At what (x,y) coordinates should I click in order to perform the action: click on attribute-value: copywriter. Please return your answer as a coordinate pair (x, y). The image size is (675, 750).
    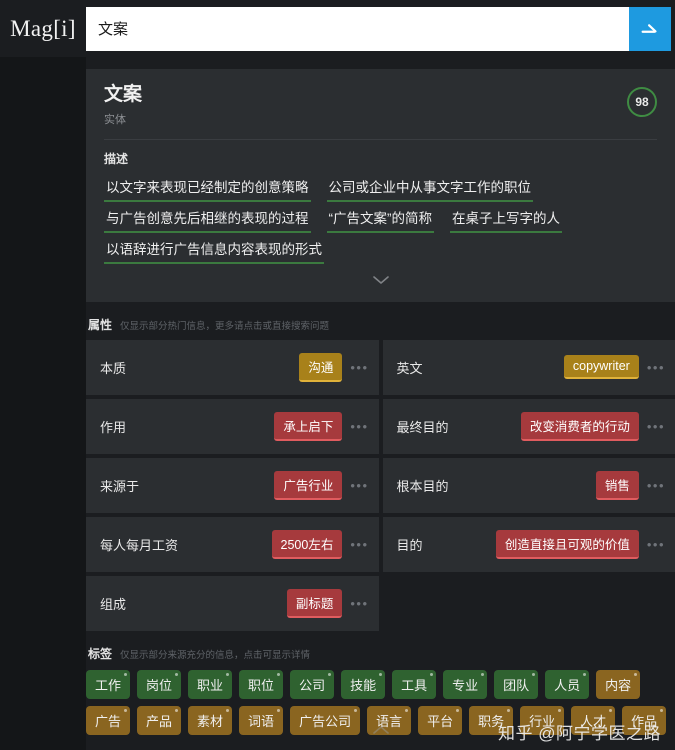
    Looking at the image, I should click on (601, 367).